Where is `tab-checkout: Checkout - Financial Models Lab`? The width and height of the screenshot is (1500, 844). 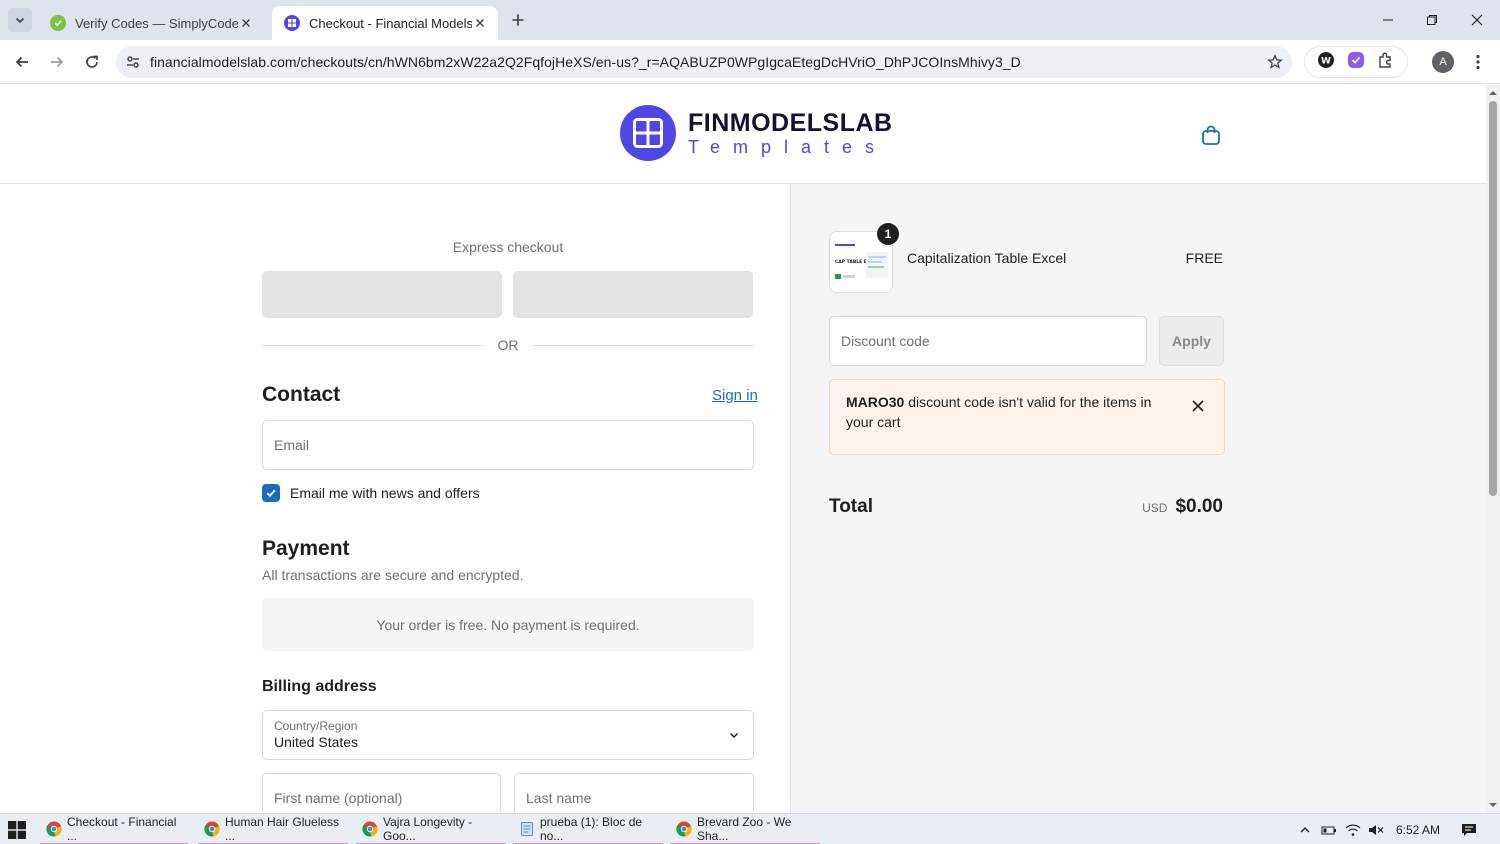 tab-checkout: Checkout - Financial Models Lab is located at coordinates (385, 23).